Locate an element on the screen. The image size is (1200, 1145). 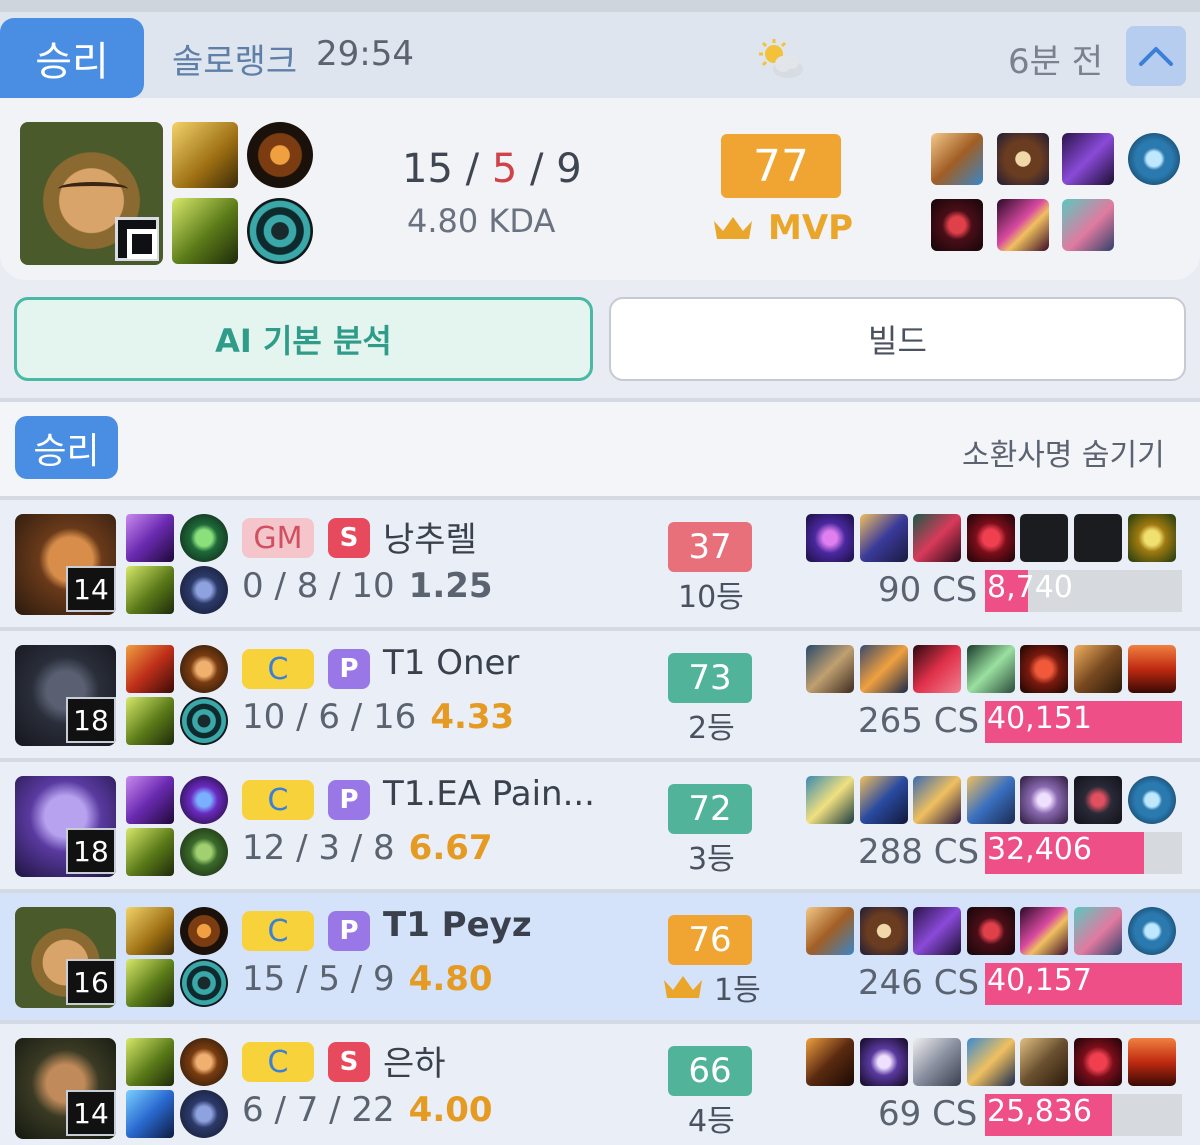
creep-score: 288 CS is located at coordinates (919, 852).